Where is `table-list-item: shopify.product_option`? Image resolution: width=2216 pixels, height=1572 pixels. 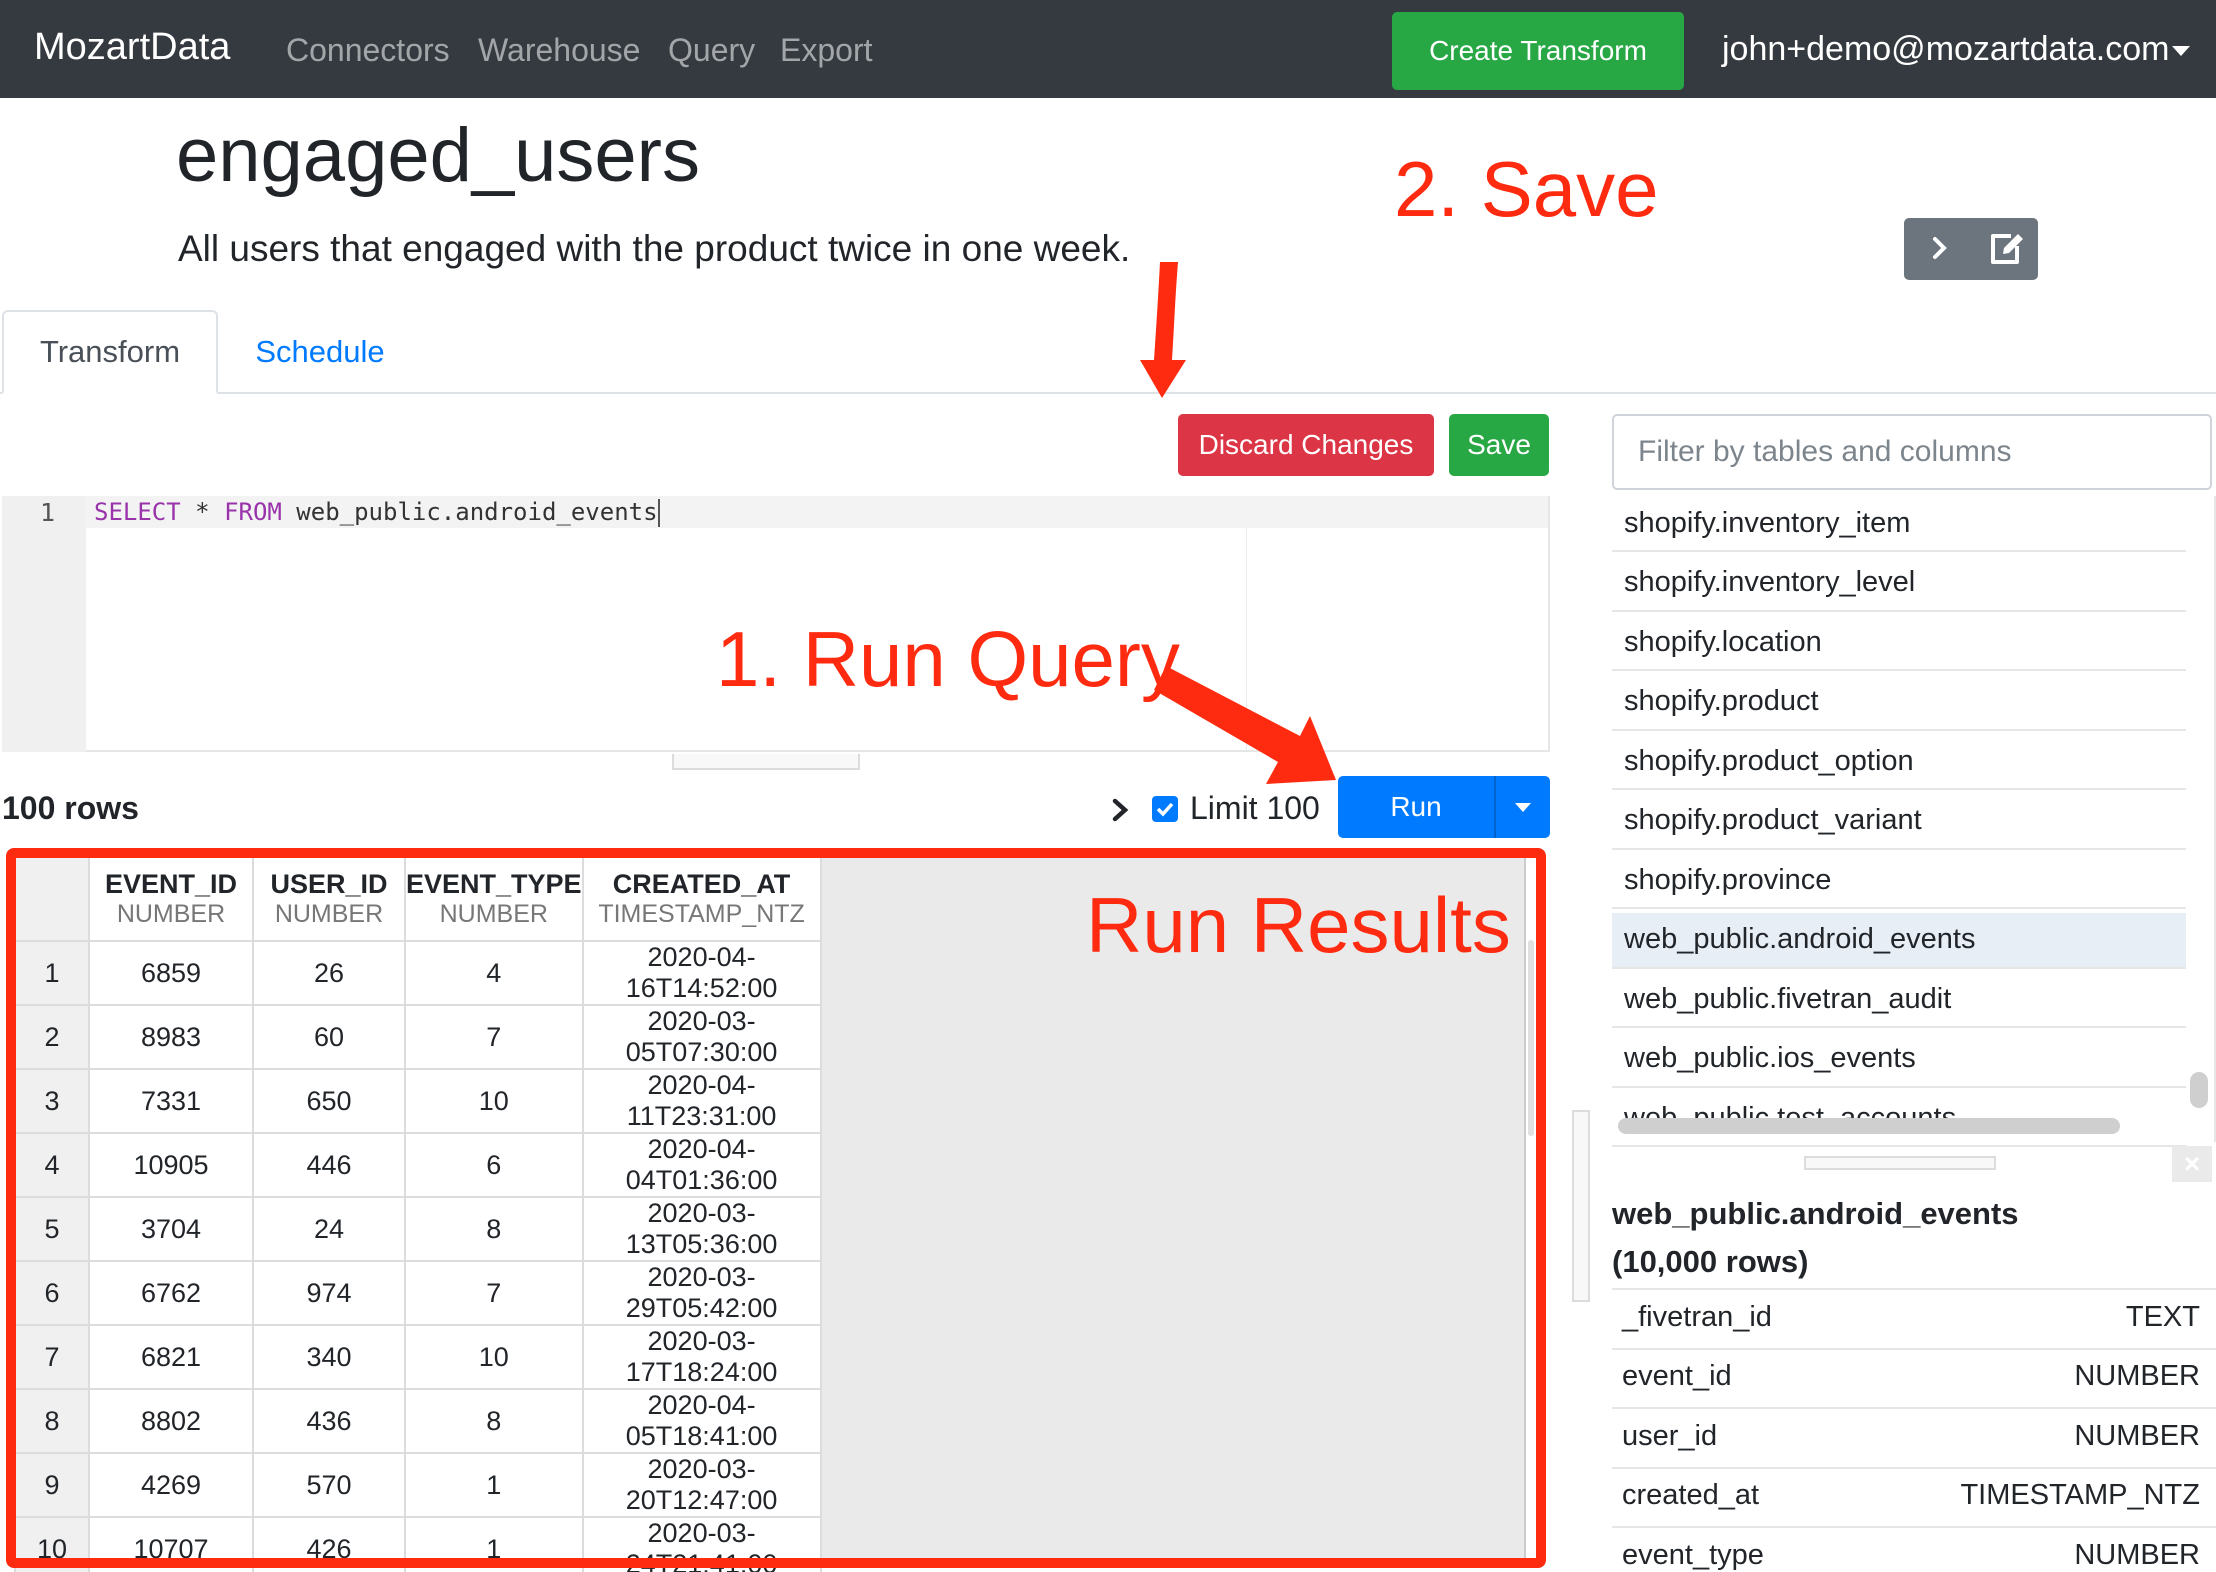 table-list-item: shopify.product_option is located at coordinates (1899, 762).